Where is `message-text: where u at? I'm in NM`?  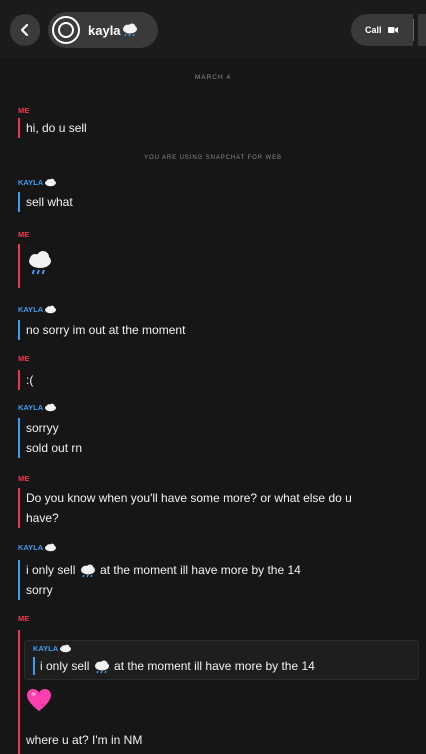
message-text: where u at? I'm in NM is located at coordinates (84, 740).